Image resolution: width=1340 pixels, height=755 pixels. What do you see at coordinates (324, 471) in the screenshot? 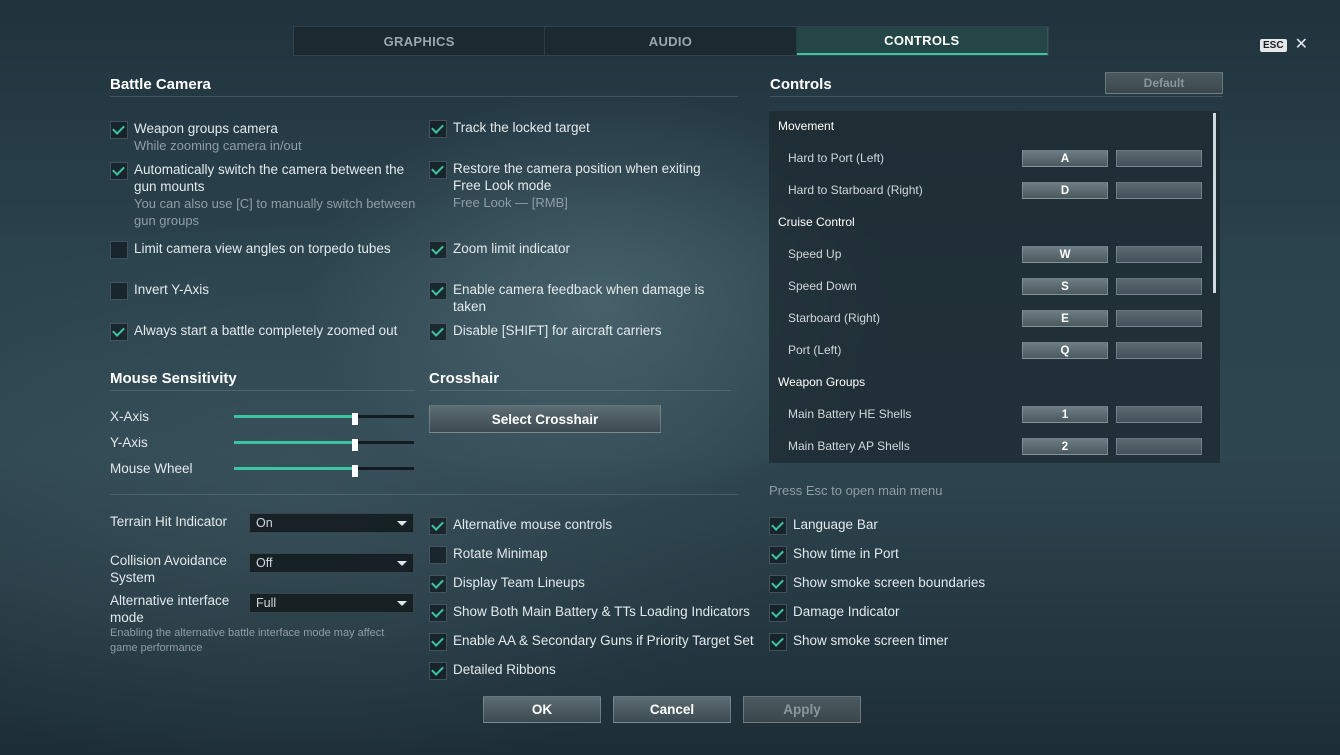
I see `mouse-wheel-slider` at bounding box center [324, 471].